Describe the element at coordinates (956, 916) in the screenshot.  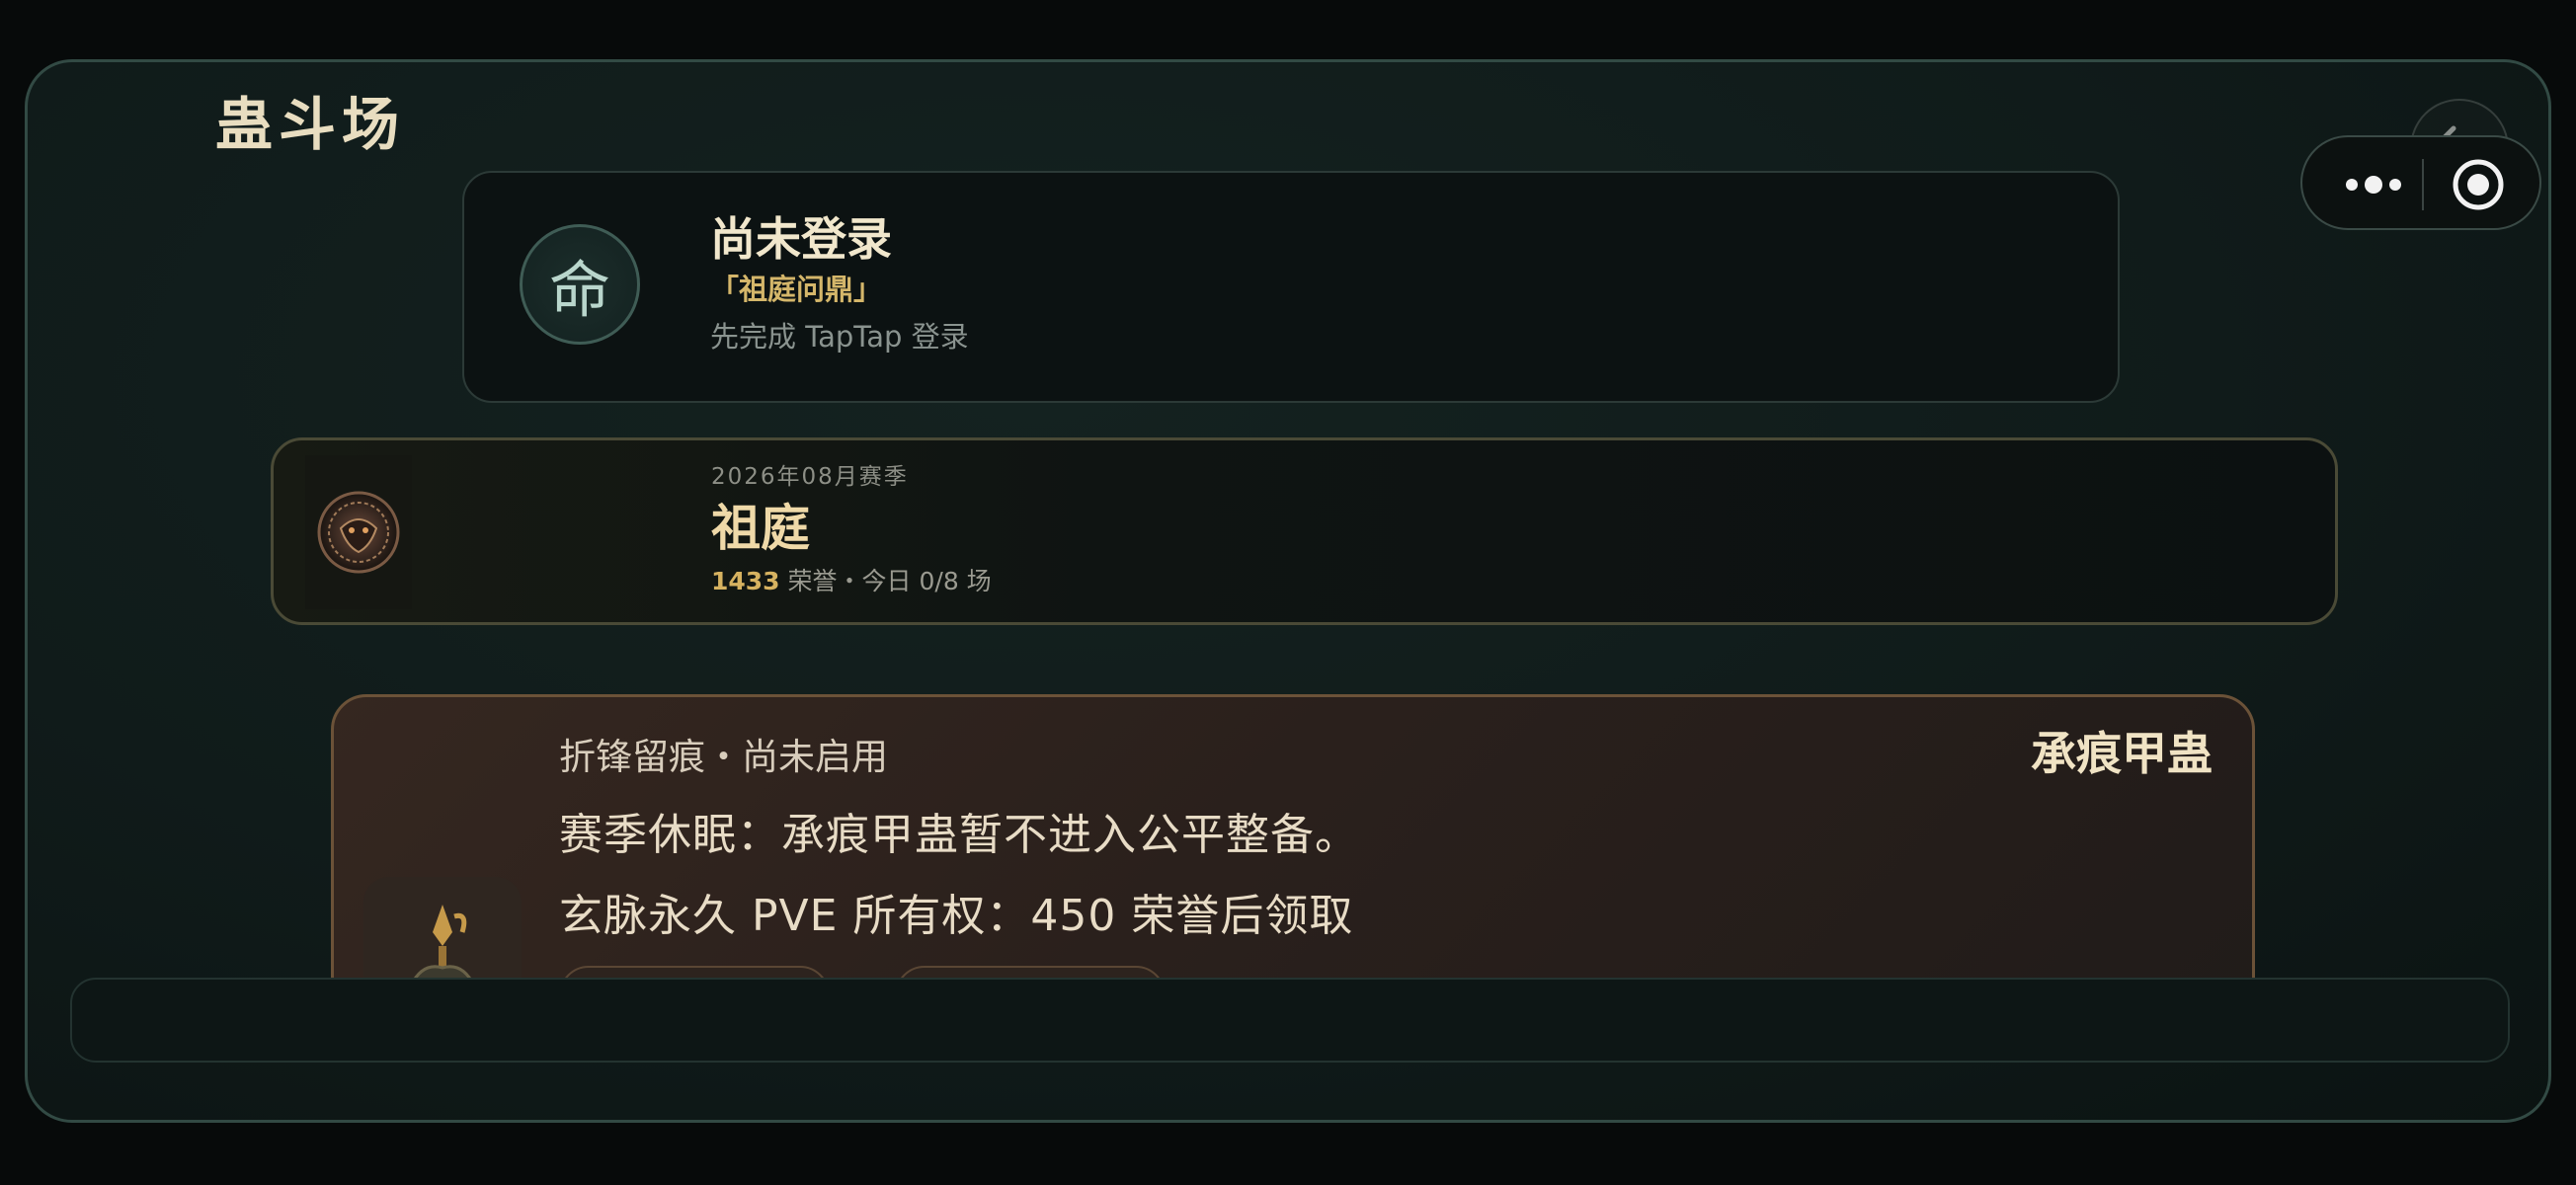
I see `relic-ownership-line: 玄脉永久 PVE 所有权：450 荣誉后领取` at that location.